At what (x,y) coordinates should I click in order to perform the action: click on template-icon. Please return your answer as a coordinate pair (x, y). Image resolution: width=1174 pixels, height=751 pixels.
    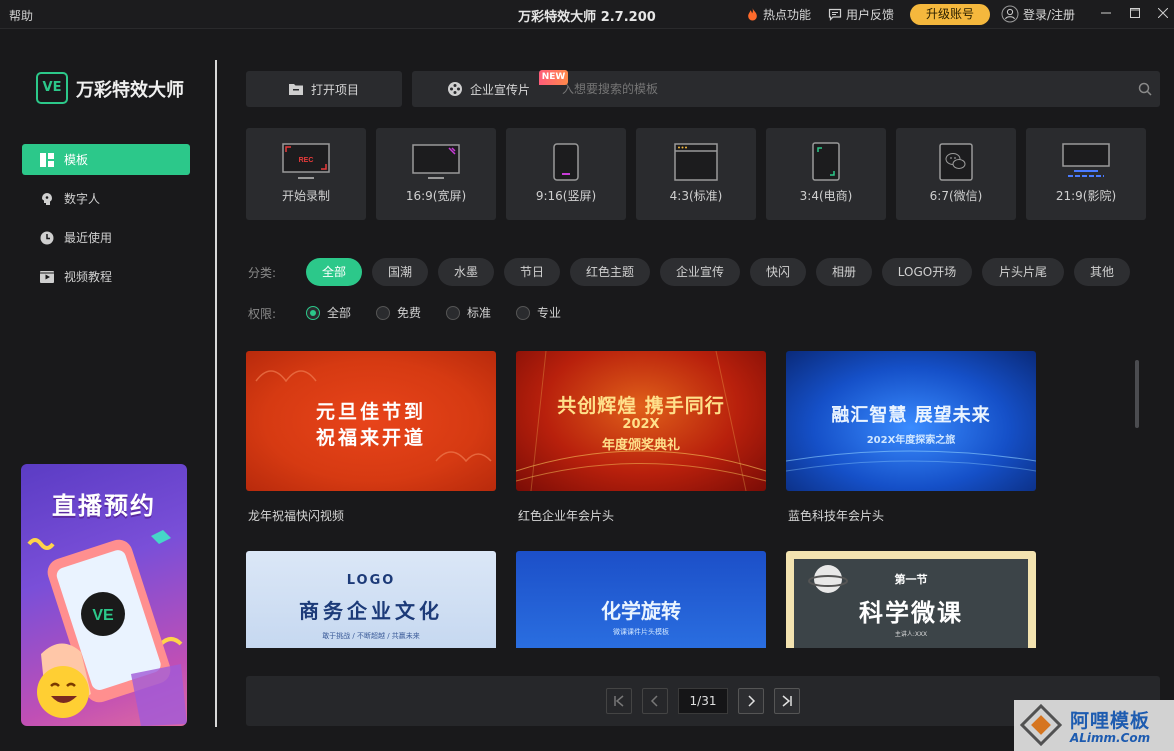
    Looking at the image, I should click on (47, 159).